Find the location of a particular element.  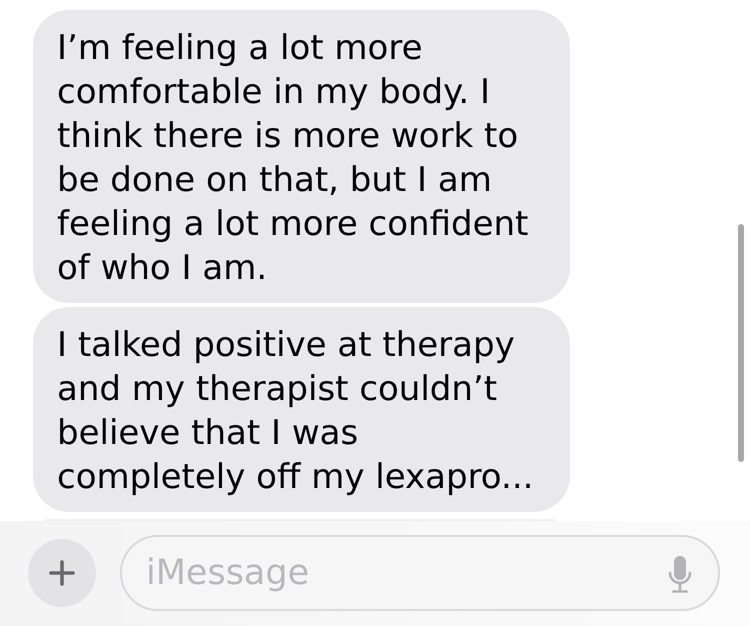

plus-icon is located at coordinates (62, 573).